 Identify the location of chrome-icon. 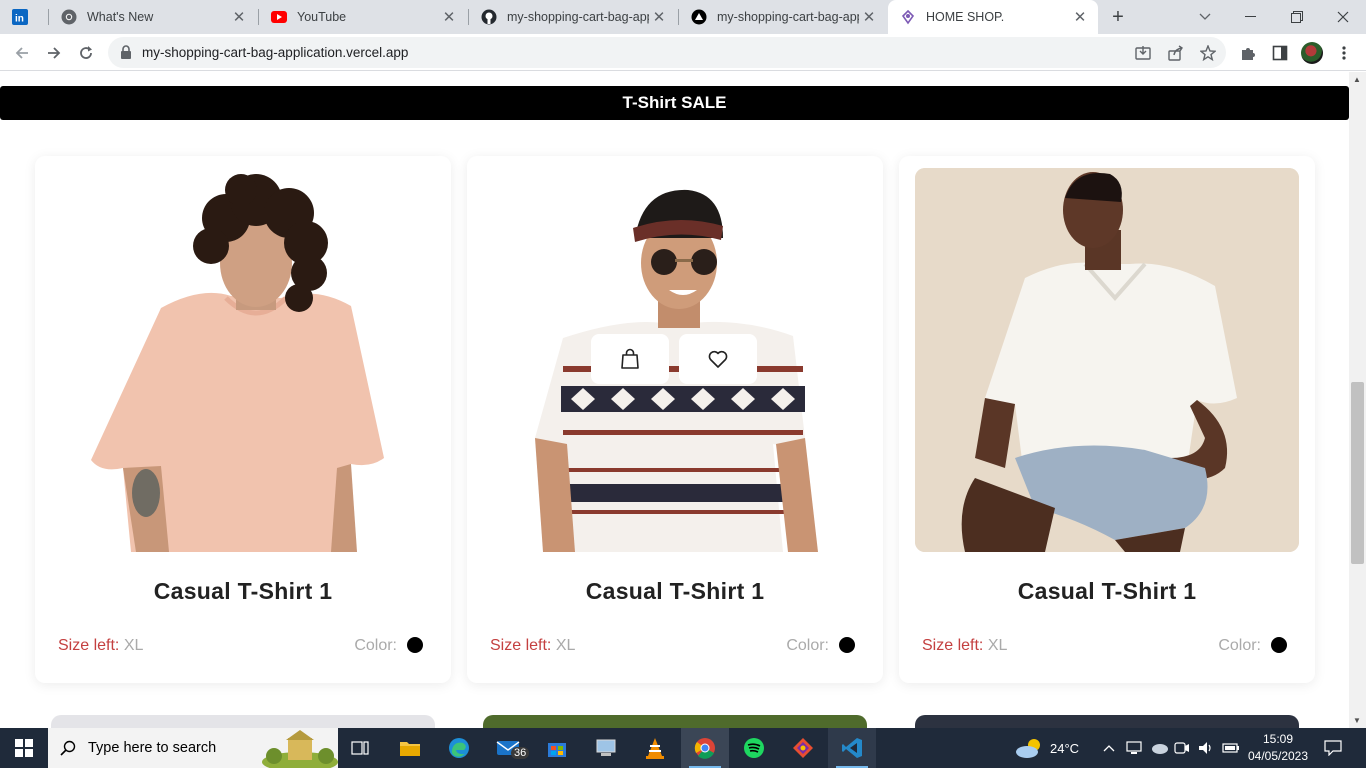
(69, 17).